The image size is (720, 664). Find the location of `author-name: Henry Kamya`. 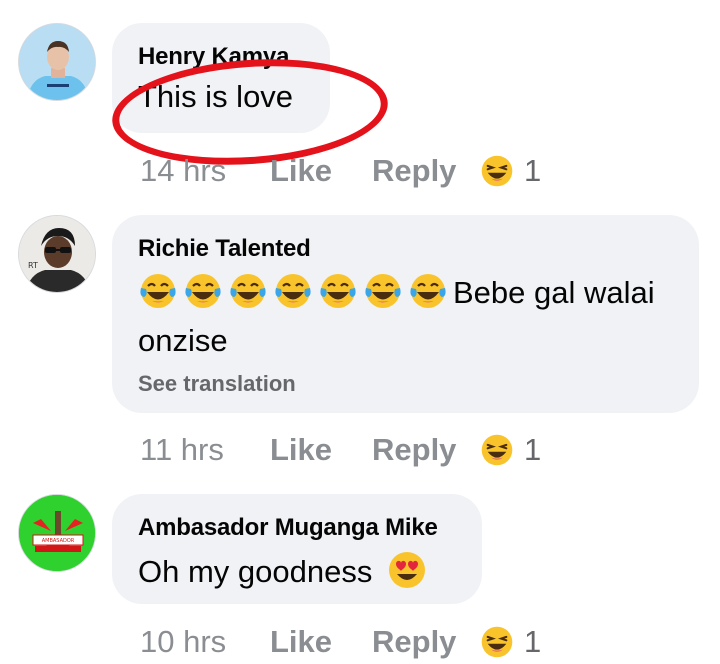

author-name: Henry Kamya is located at coordinates (220, 57).